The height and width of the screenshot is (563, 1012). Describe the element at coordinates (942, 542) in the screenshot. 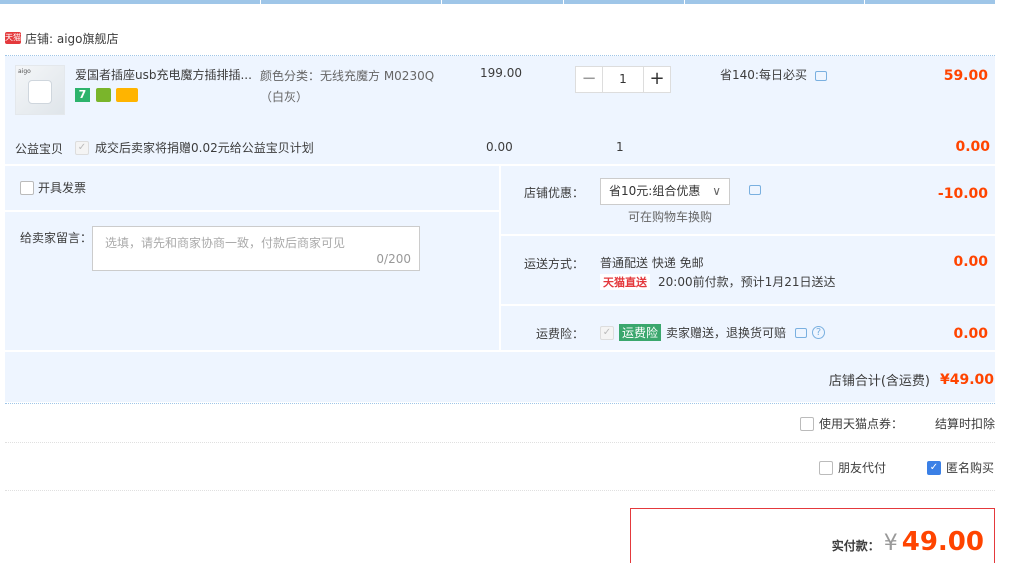

I see `pay-amount: 49.00` at that location.